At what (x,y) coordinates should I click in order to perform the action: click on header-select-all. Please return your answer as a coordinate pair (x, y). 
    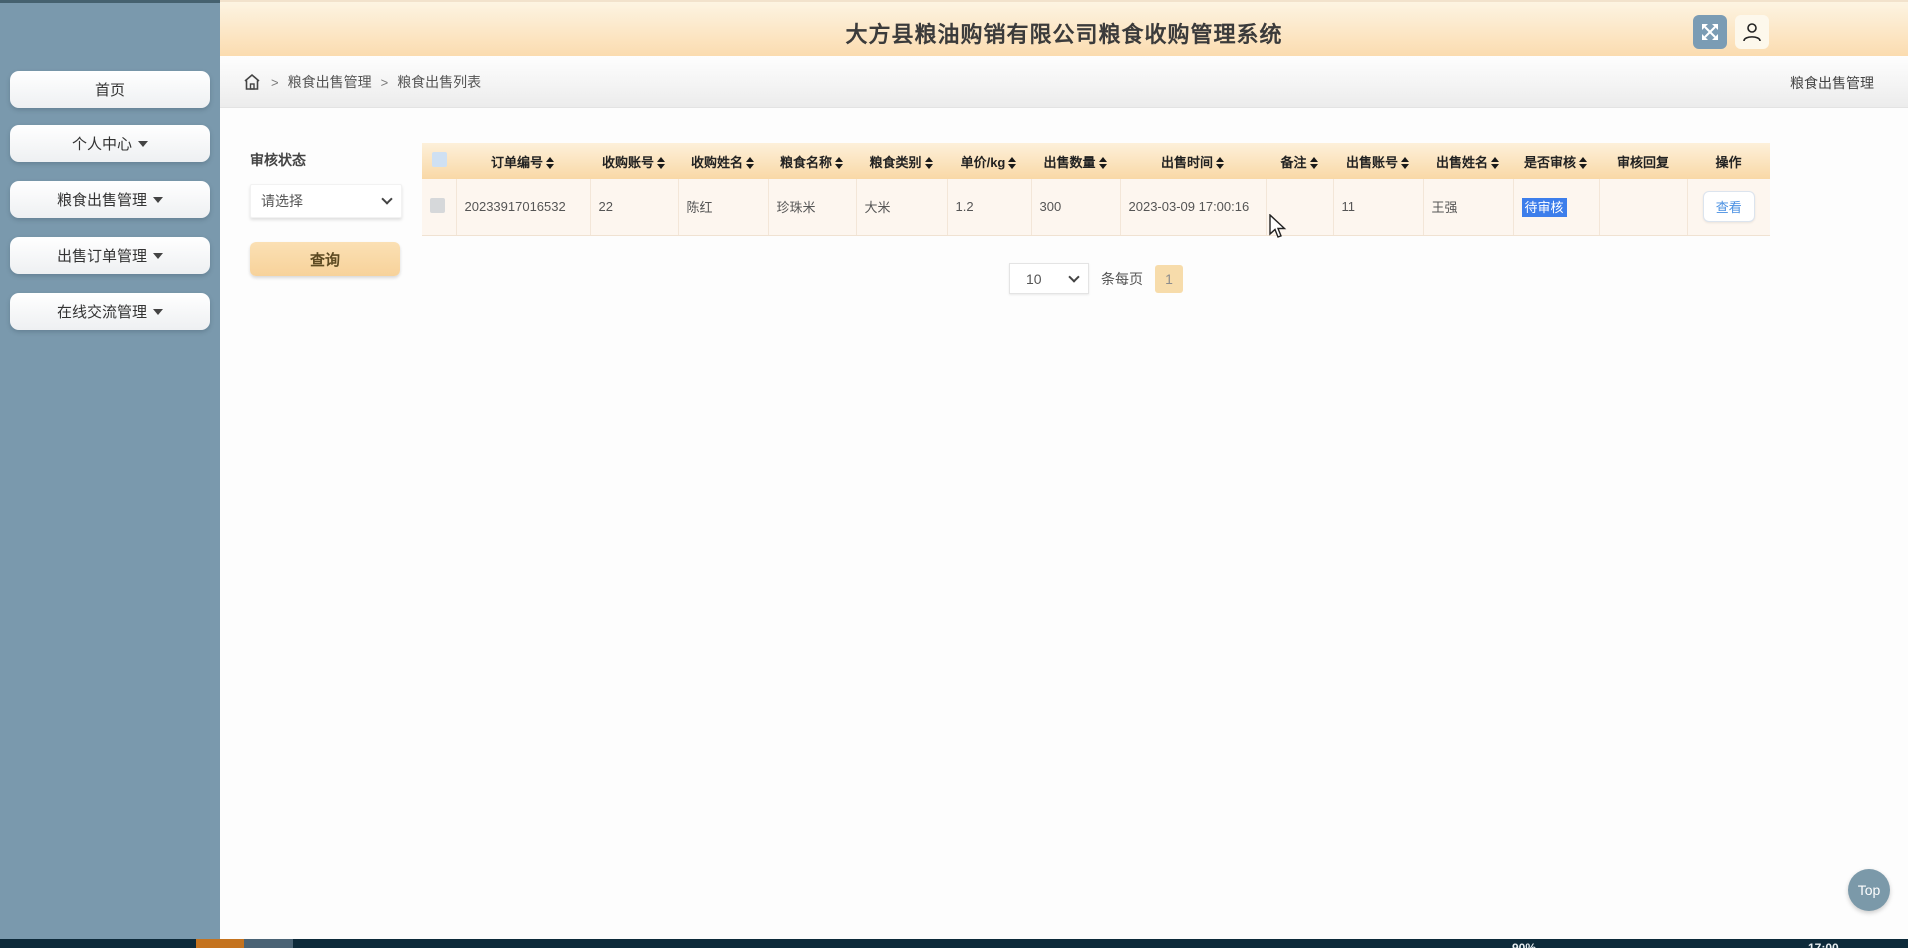
    Looking at the image, I should click on (439, 161).